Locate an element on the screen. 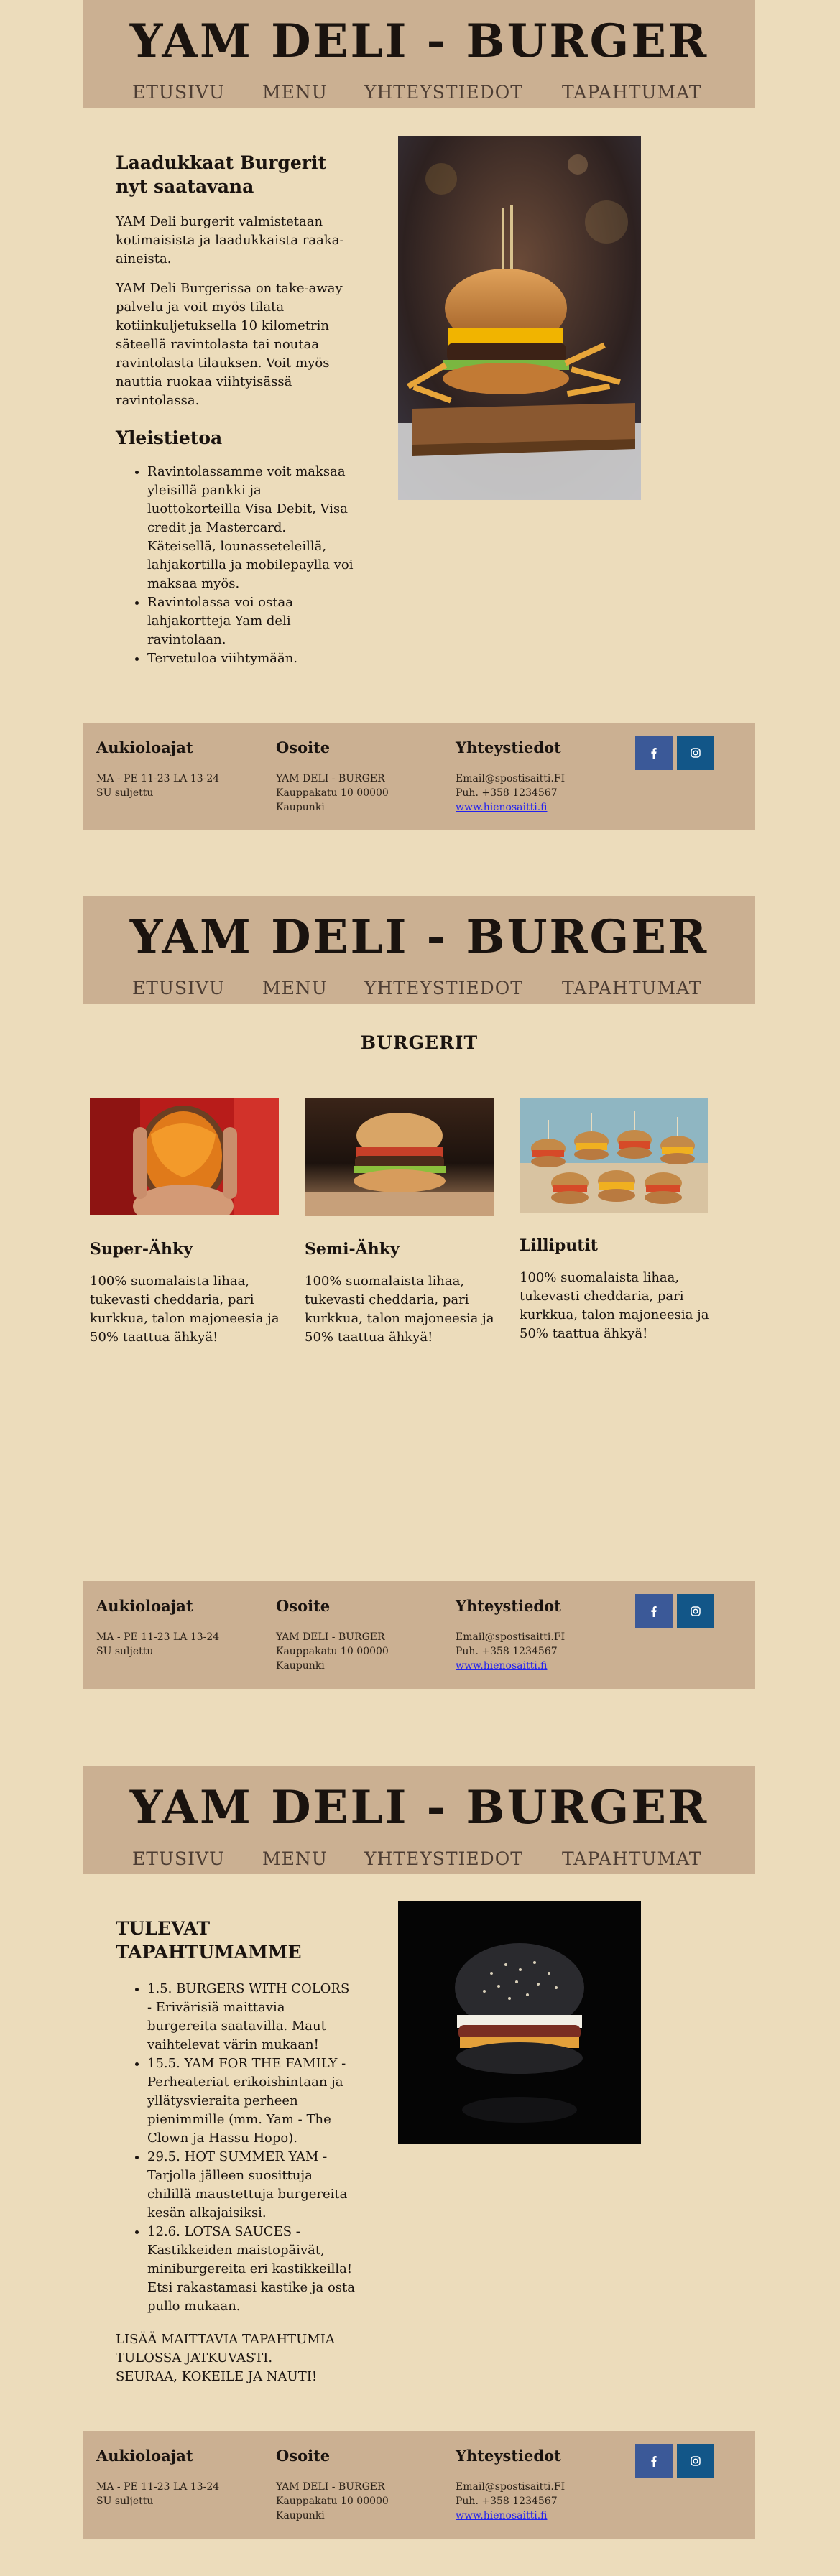  instagram-icon is located at coordinates (696, 2461).